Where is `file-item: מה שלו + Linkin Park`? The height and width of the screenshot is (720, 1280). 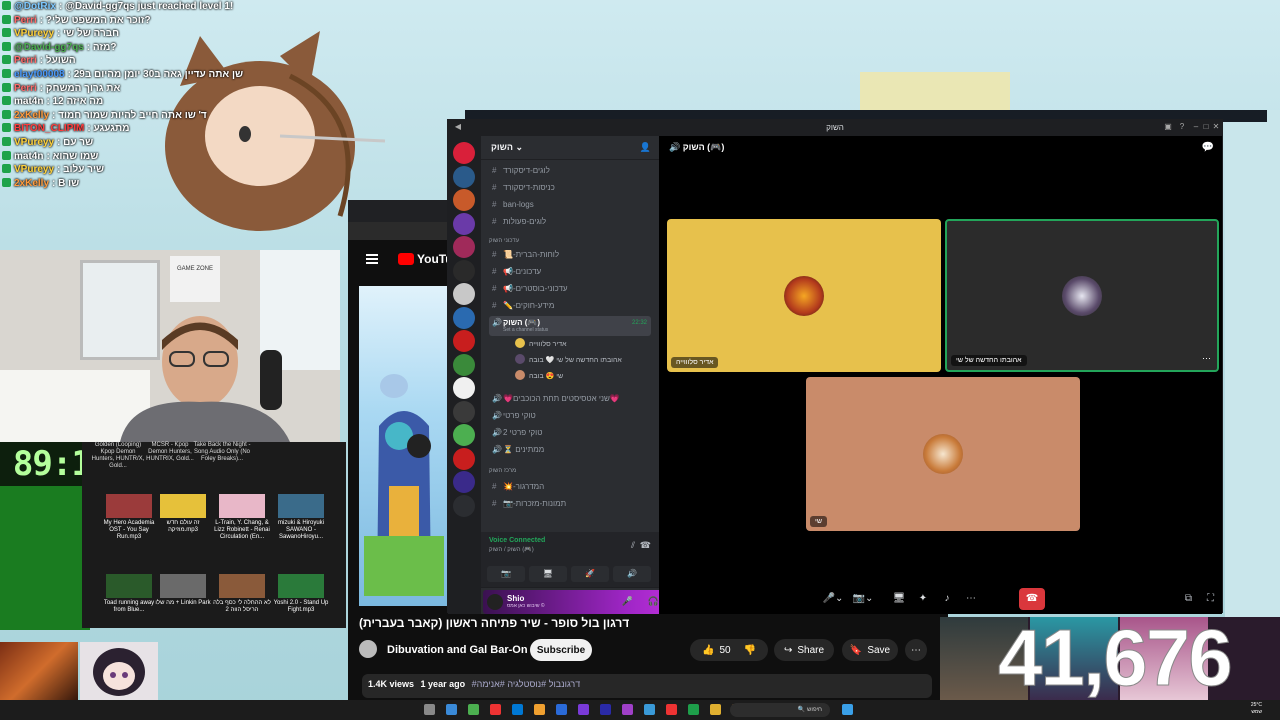
file-item: מה שלו + Linkin Park is located at coordinates (183, 590).